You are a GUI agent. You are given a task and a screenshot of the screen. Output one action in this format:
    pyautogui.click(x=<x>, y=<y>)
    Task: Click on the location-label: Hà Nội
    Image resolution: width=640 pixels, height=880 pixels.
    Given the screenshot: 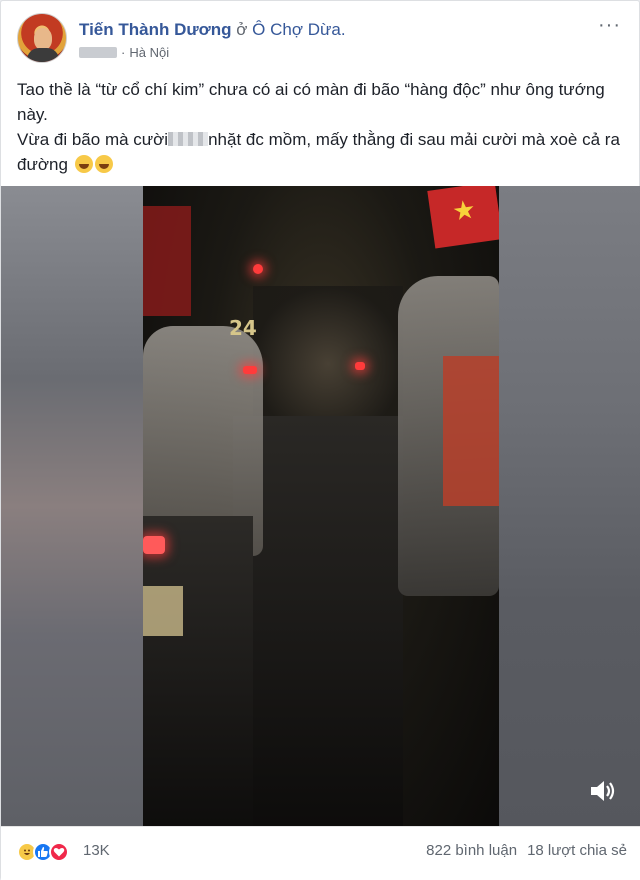 What is the action you would take?
    pyautogui.click(x=149, y=52)
    